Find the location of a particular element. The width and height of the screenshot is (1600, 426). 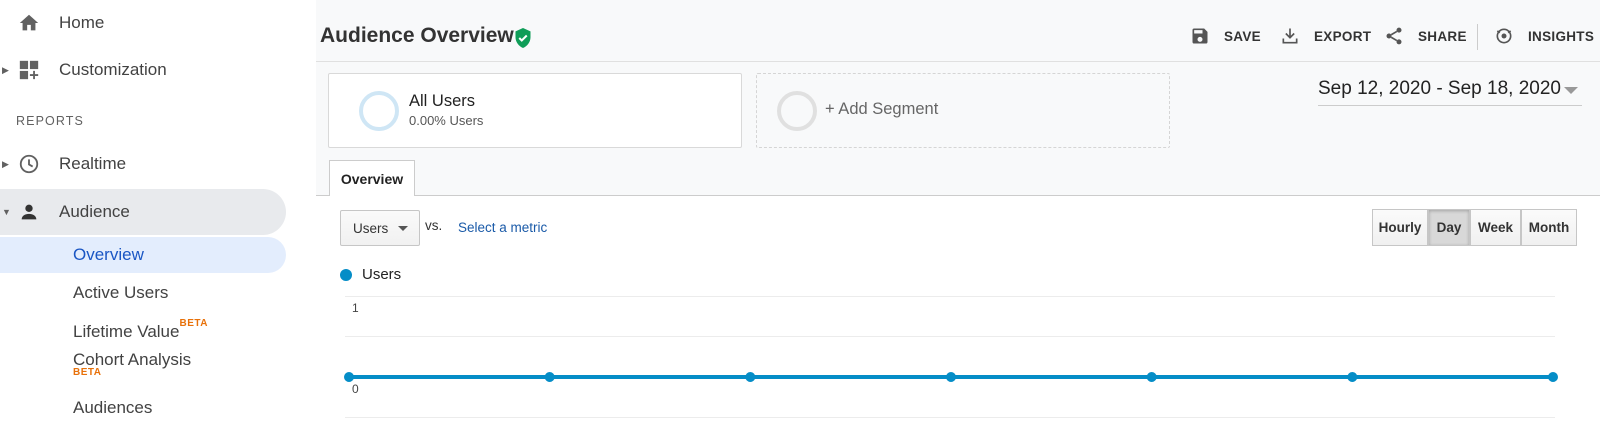

save-button-label: SAVE is located at coordinates (1242, 36).